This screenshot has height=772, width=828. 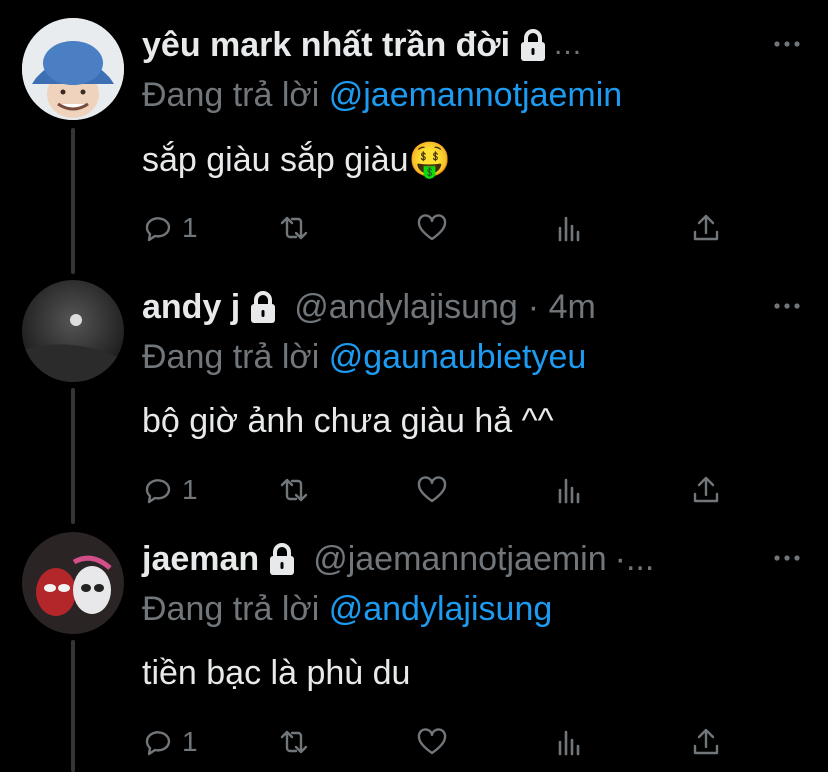 I want to click on user-handle: @andylajisung, so click(x=406, y=307).